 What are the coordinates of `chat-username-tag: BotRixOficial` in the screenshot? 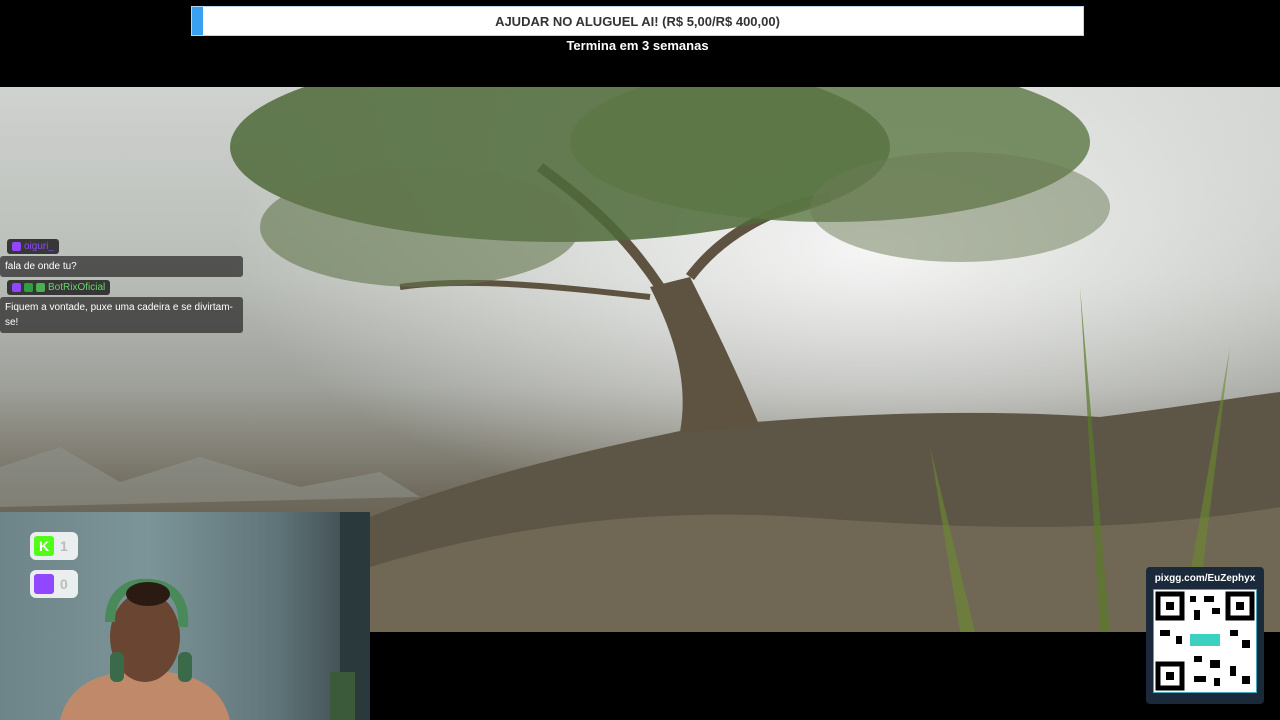 It's located at (59, 287).